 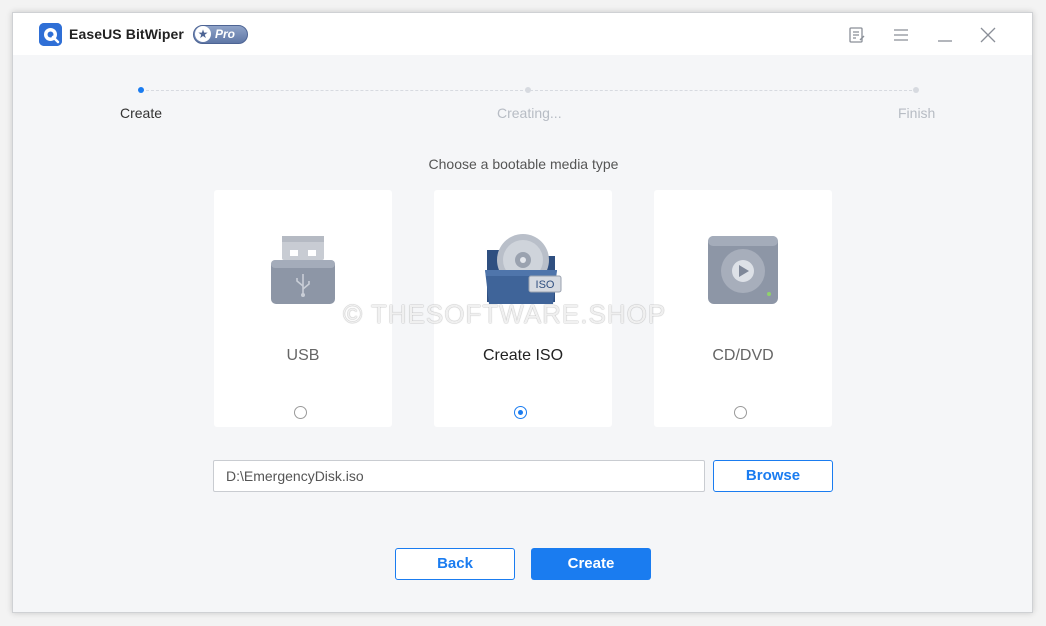 I want to click on radio-cd-dvd, so click(x=740, y=412).